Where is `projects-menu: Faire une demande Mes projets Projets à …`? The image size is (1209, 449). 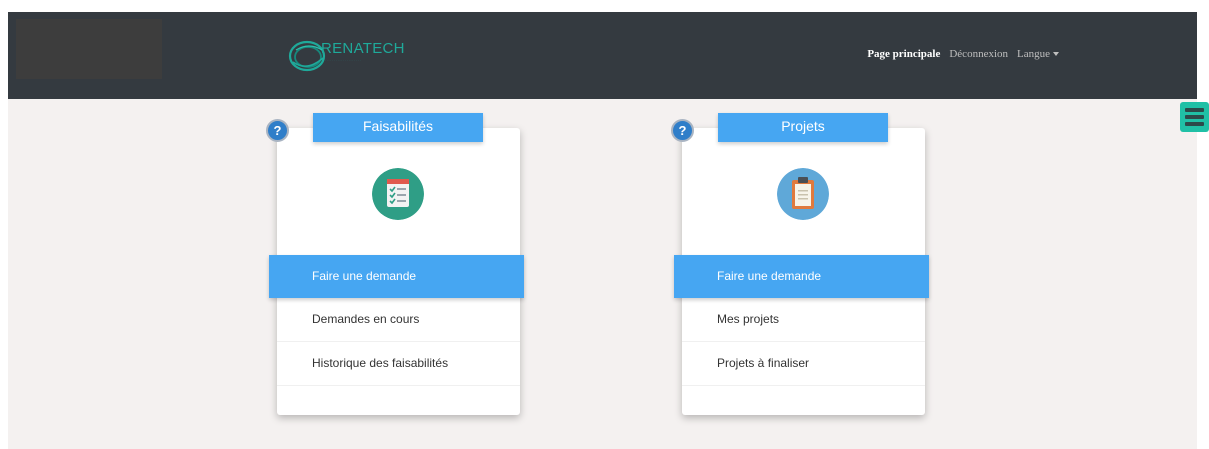 projects-menu: Faire une demande Mes projets Projets à … is located at coordinates (801, 320).